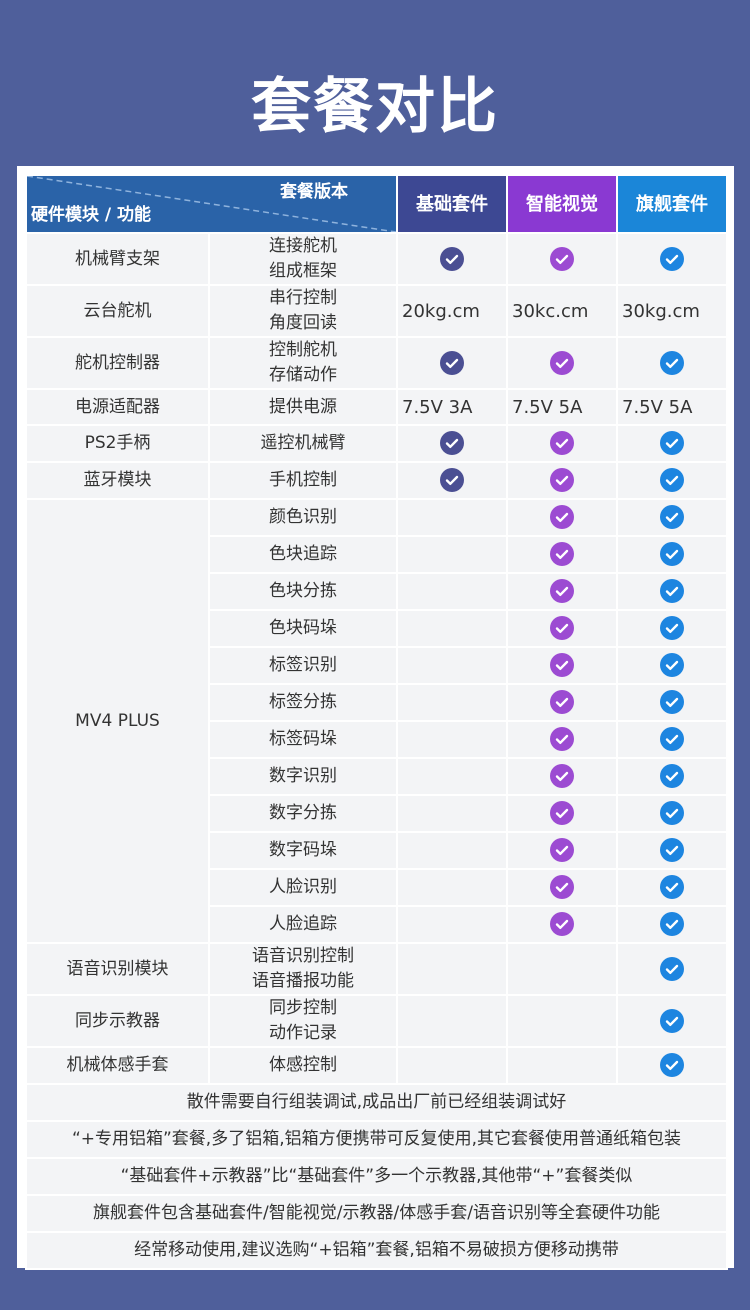  Describe the element at coordinates (117, 363) in the screenshot. I see `module-cell: 舵机控制器` at that location.